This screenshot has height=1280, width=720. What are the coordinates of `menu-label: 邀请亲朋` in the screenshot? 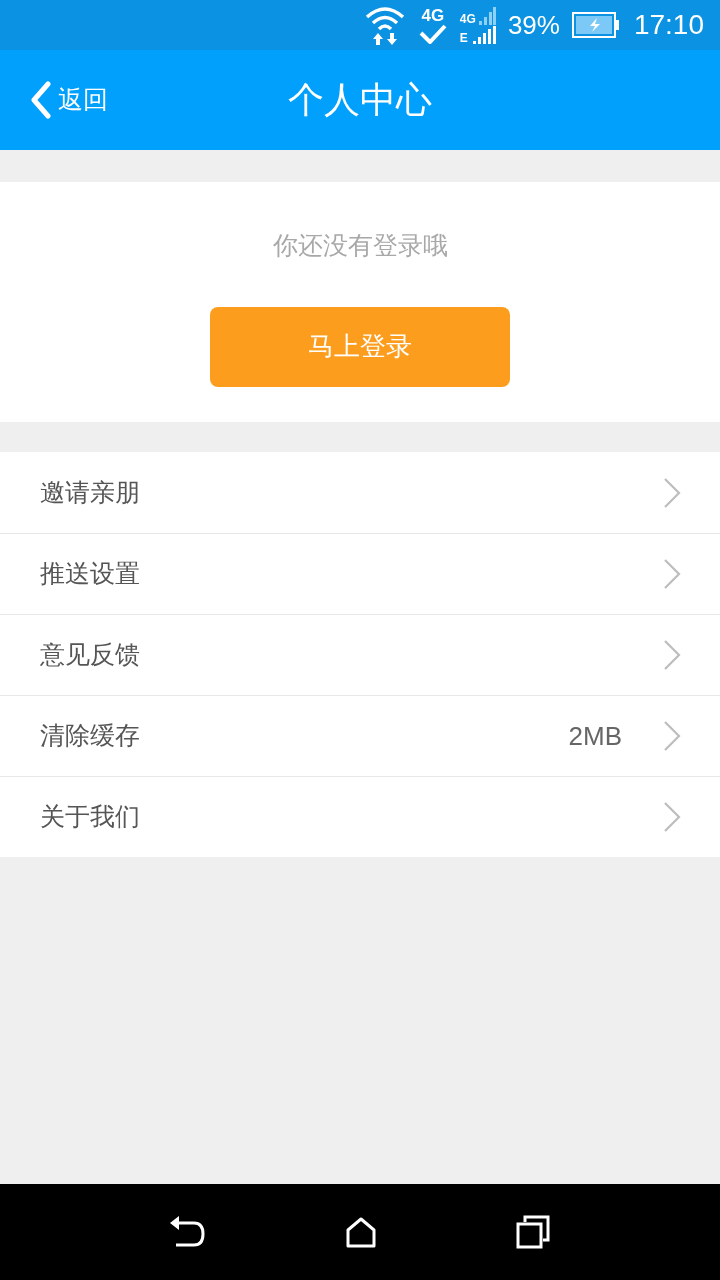 It's located at (90, 492).